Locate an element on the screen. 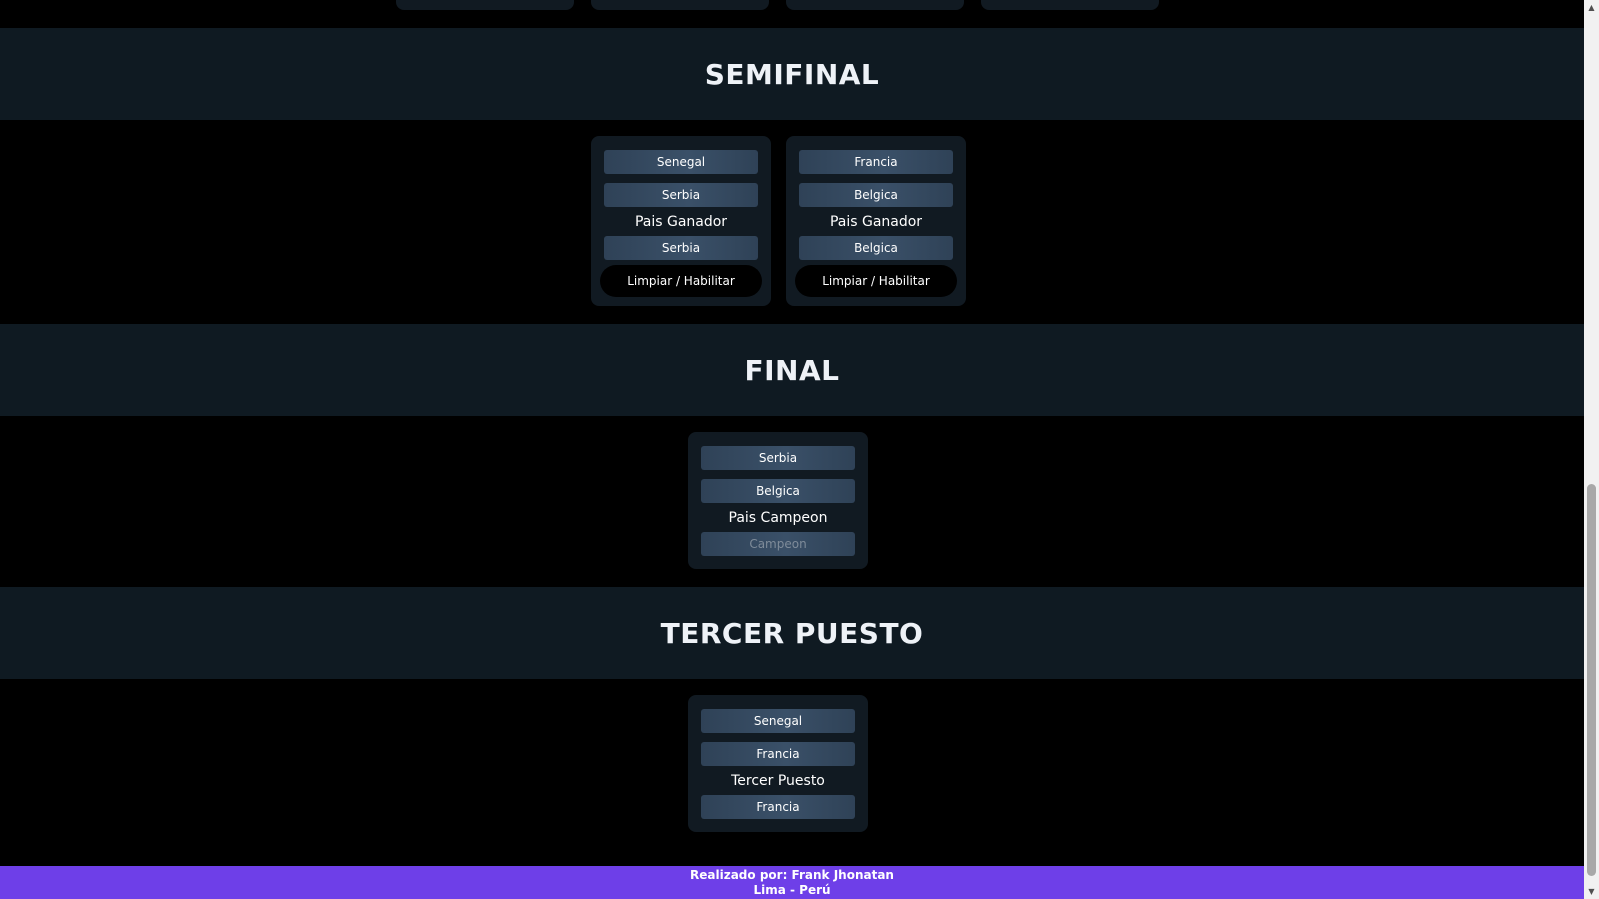  semifinal-1-reset-button: Limpiar / Habilitar is located at coordinates (681, 281).